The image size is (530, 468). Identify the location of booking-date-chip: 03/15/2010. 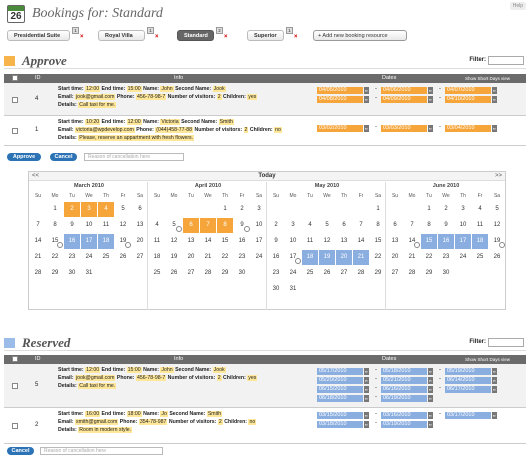
(340, 415).